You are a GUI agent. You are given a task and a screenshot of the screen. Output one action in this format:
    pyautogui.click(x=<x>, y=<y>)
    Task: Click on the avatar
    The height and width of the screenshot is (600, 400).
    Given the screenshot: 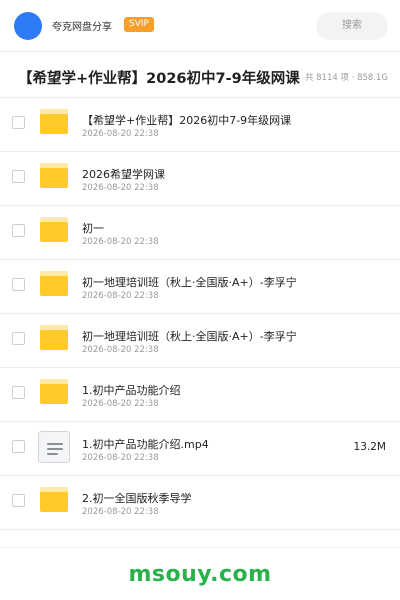 What is the action you would take?
    pyautogui.click(x=28, y=26)
    